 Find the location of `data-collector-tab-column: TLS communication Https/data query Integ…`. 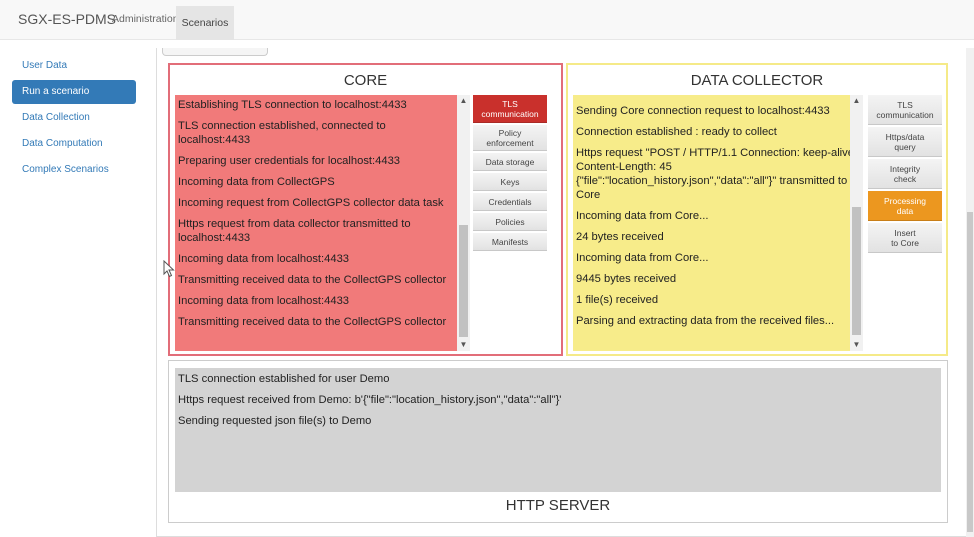

data-collector-tab-column: TLS communication Https/data query Integ… is located at coordinates (905, 175).